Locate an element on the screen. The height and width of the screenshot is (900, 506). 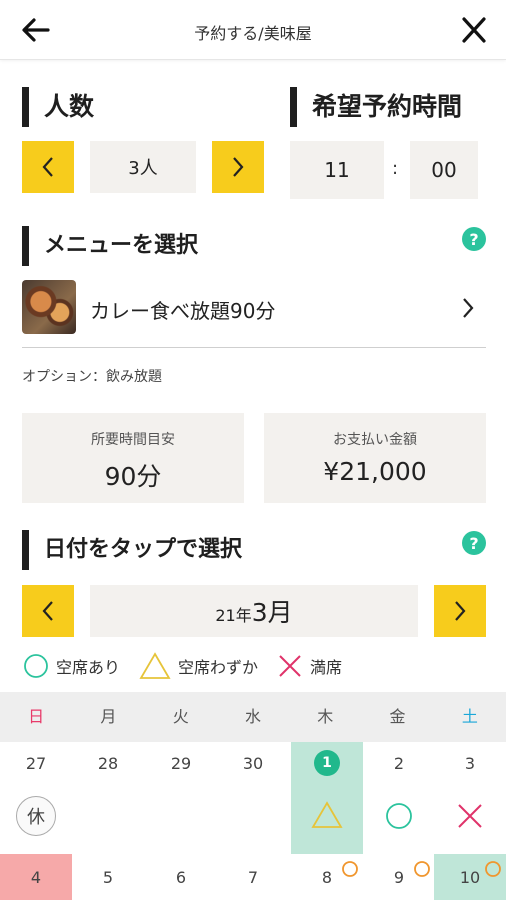
month-value: 3月 is located at coordinates (272, 612).